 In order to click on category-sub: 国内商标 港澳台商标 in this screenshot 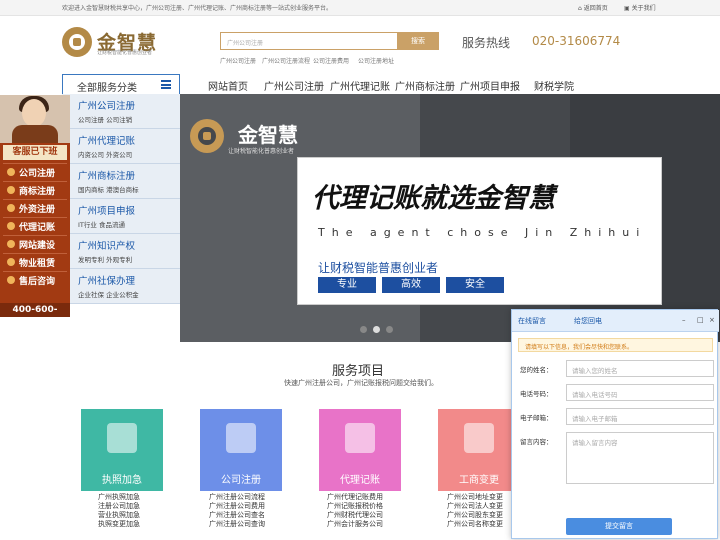, I will do `click(108, 190)`.